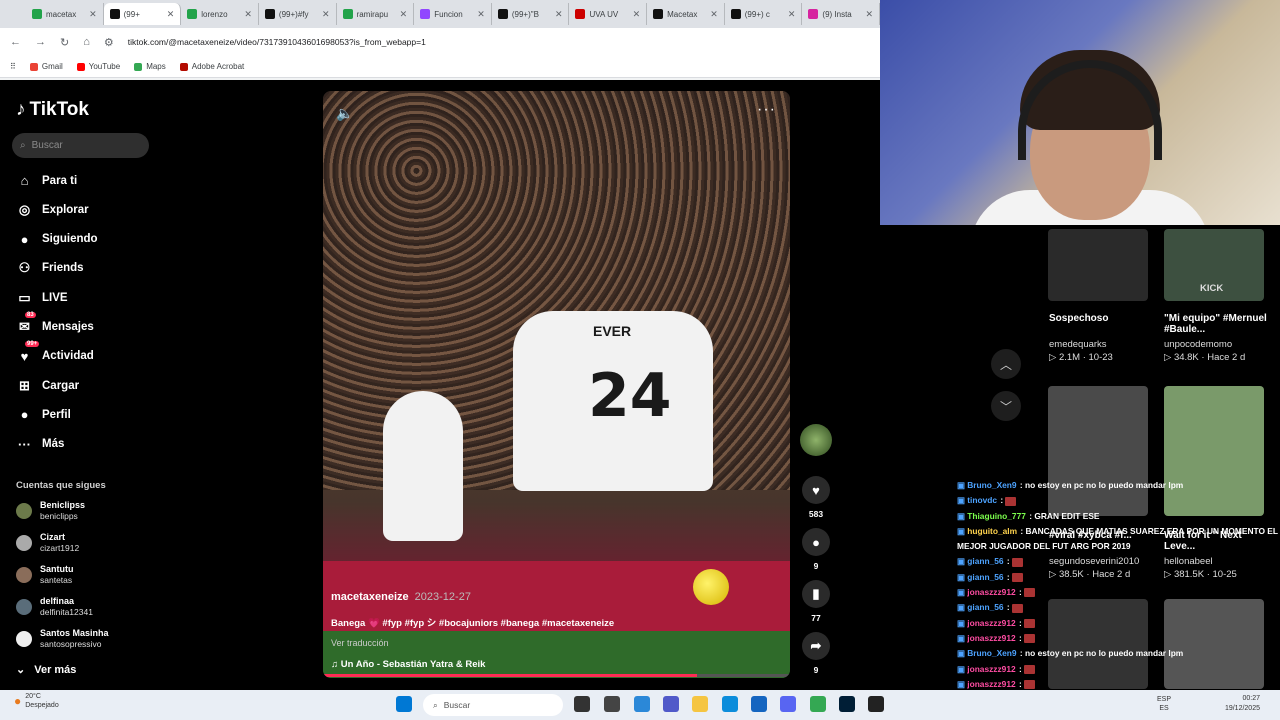 This screenshot has width=1280, height=720. Describe the element at coordinates (344, 113) in the screenshot. I see `volume-icon: 🔈` at that location.